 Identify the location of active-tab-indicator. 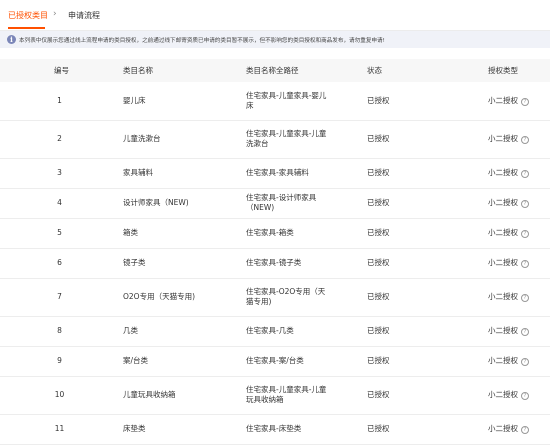
(26, 28).